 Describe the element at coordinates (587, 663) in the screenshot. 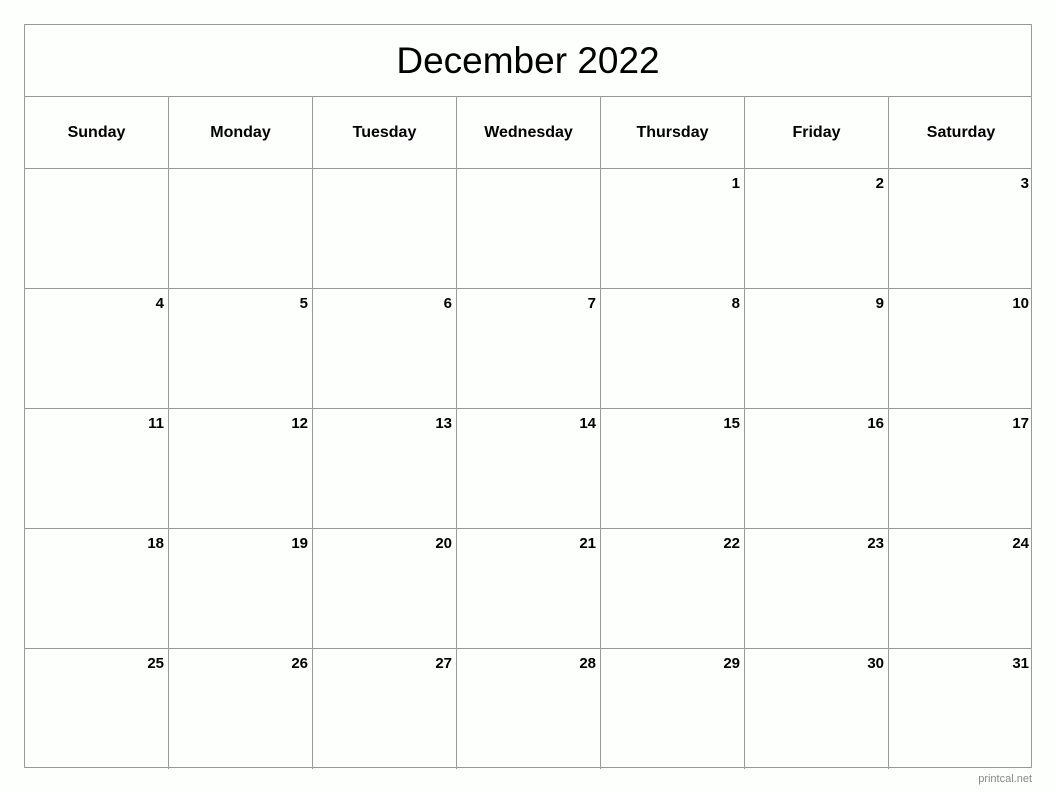

I see `day-number: 28` at that location.